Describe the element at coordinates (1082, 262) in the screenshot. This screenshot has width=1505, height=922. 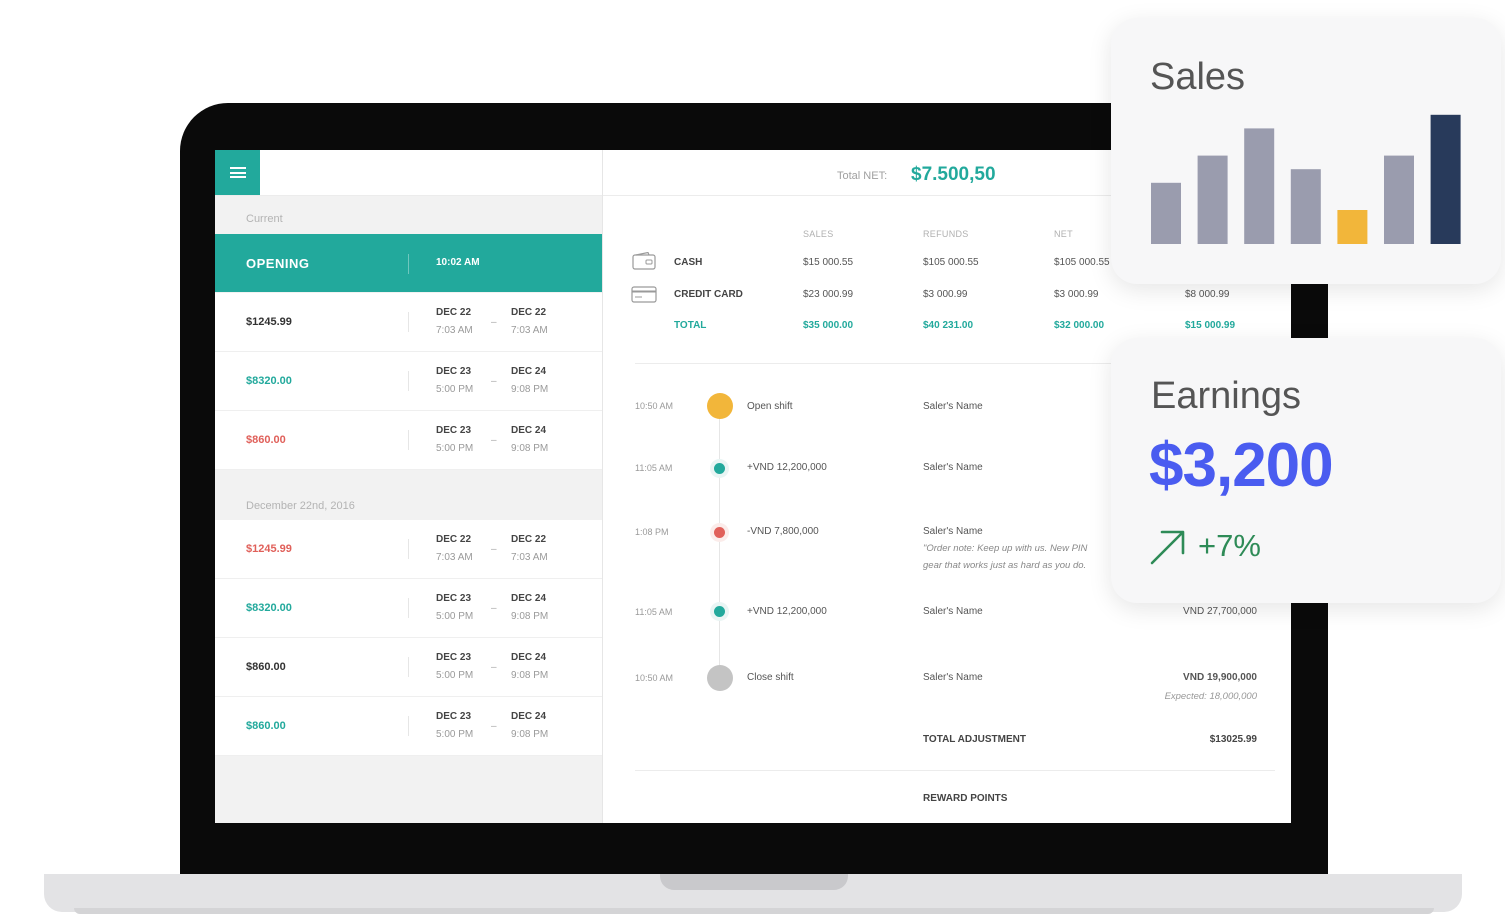
I see `cash-net: $105 000.55` at that location.